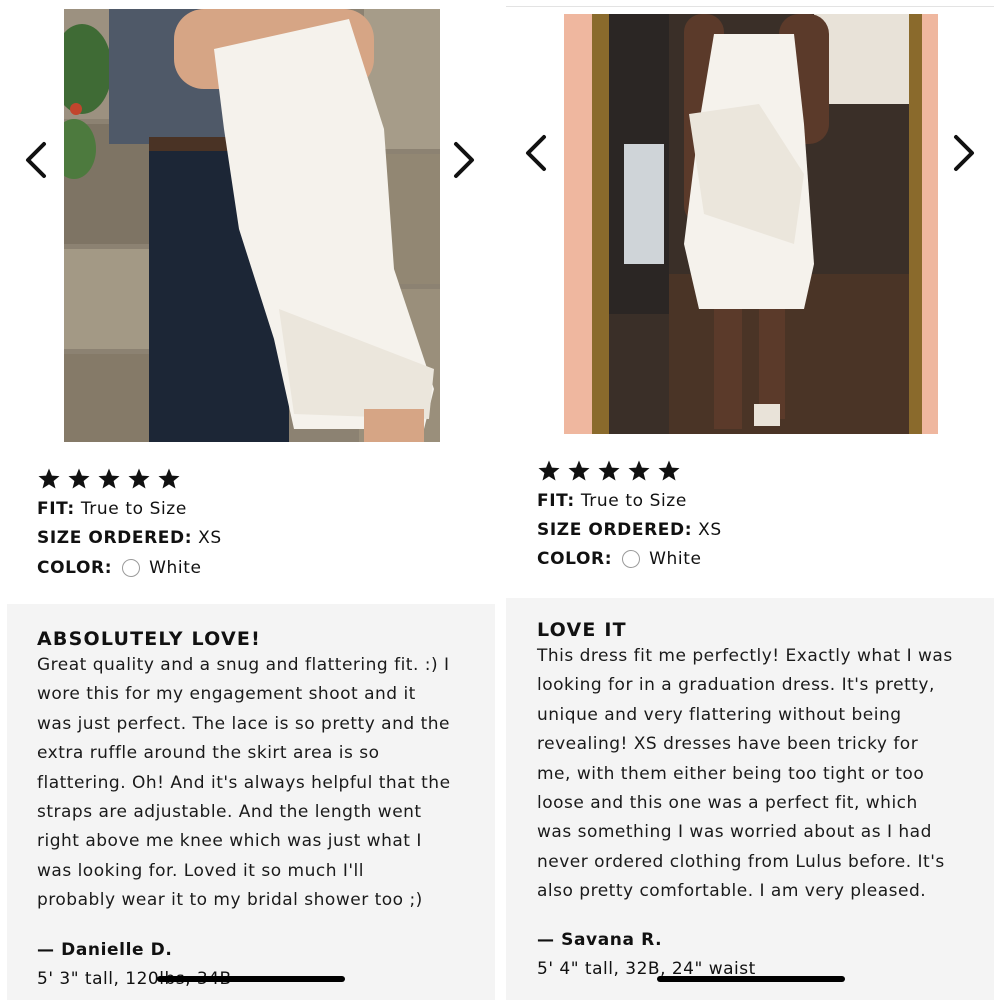 This screenshot has width=1000, height=1000. Describe the element at coordinates (149, 639) in the screenshot. I see `review-title: ABSOLUTELY LOVE!` at that location.